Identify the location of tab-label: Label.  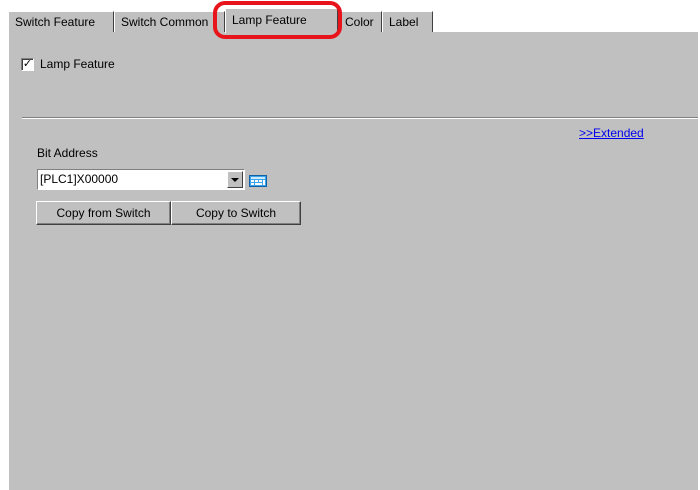
(404, 22).